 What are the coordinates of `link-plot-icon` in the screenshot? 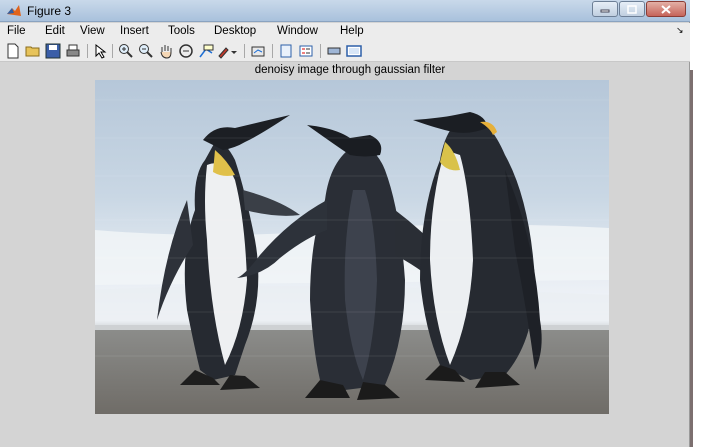 It's located at (258, 51).